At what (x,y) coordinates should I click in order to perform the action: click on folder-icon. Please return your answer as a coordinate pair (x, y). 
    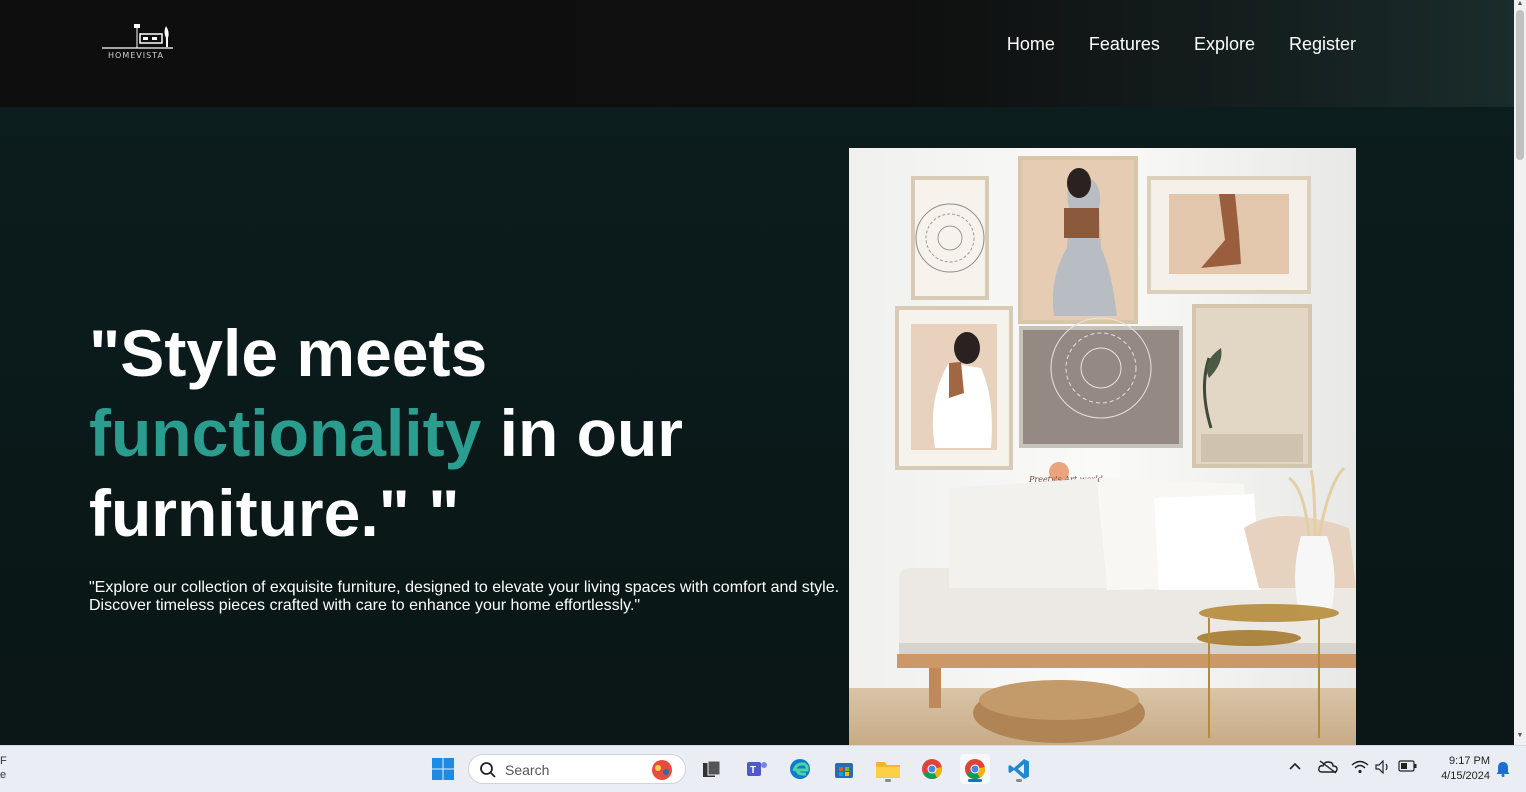
    Looking at the image, I should click on (888, 769).